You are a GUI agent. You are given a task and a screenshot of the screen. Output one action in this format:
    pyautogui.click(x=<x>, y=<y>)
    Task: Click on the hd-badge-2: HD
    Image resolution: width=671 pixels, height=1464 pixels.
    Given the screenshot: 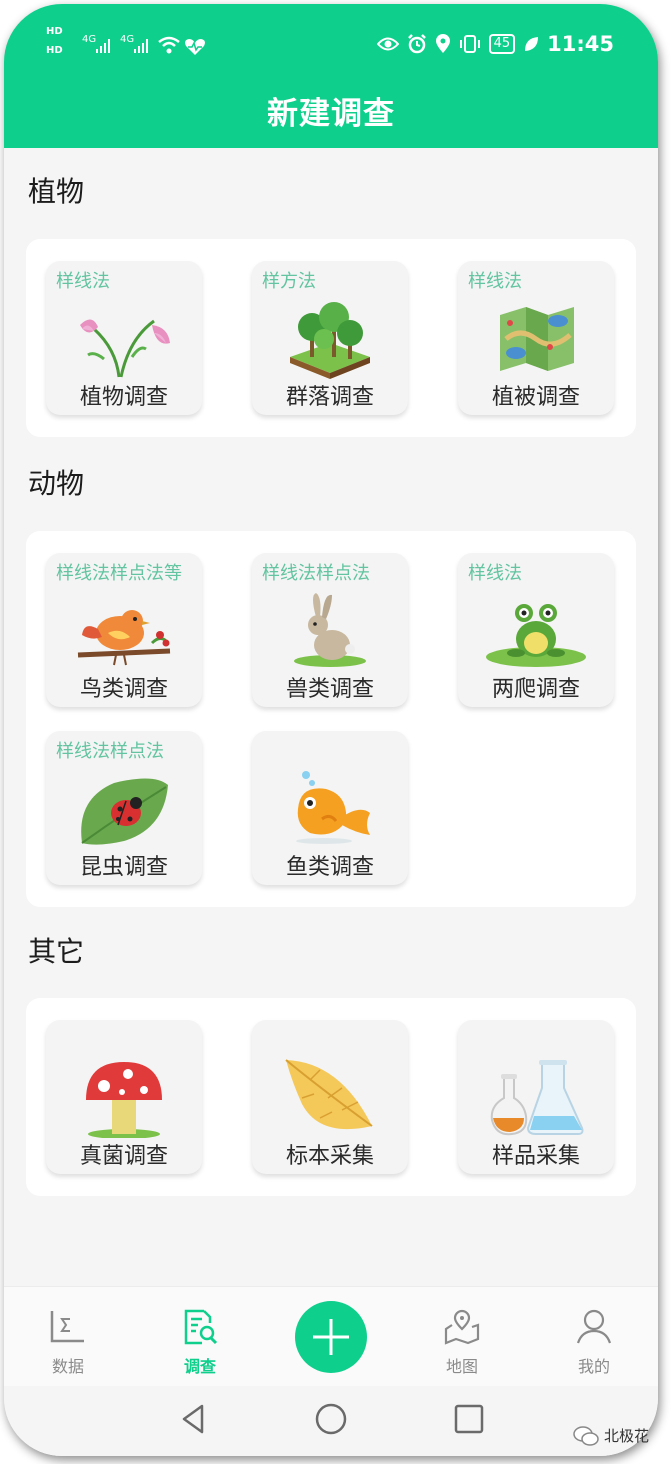 What is the action you would take?
    pyautogui.click(x=54, y=50)
    